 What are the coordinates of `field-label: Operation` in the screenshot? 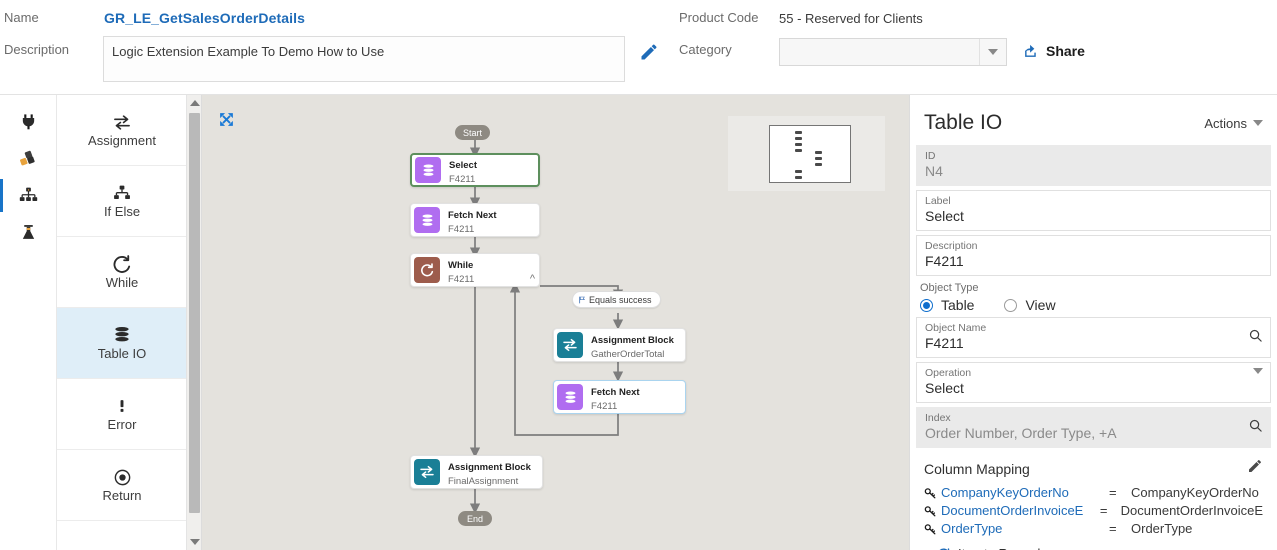 It's located at (948, 373).